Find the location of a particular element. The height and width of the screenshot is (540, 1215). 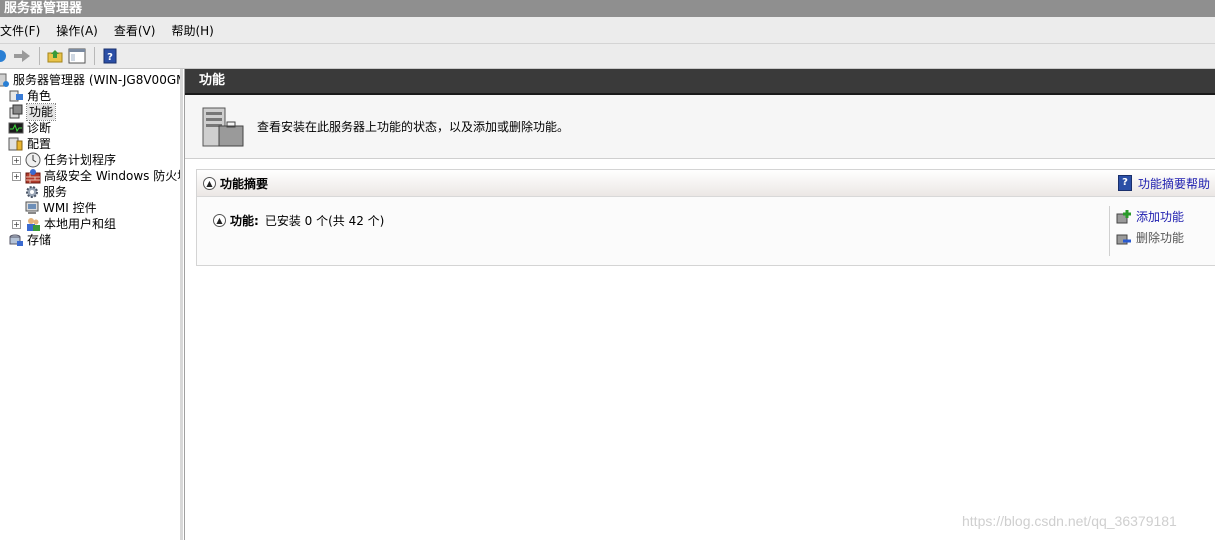

menu-action: 操作(A) is located at coordinates (77, 30).